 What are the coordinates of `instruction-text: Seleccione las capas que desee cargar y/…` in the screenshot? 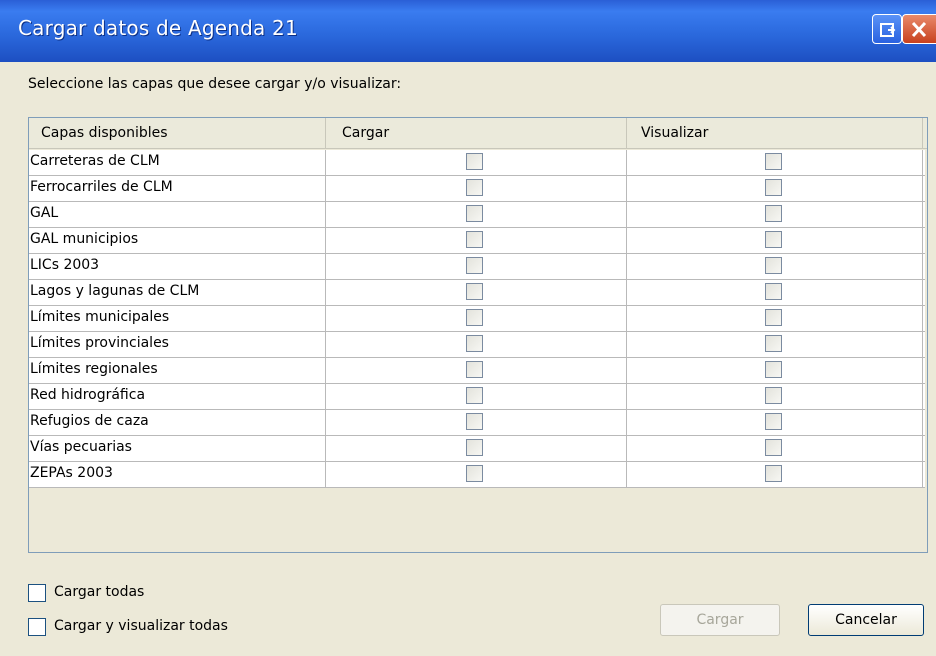 It's located at (215, 84).